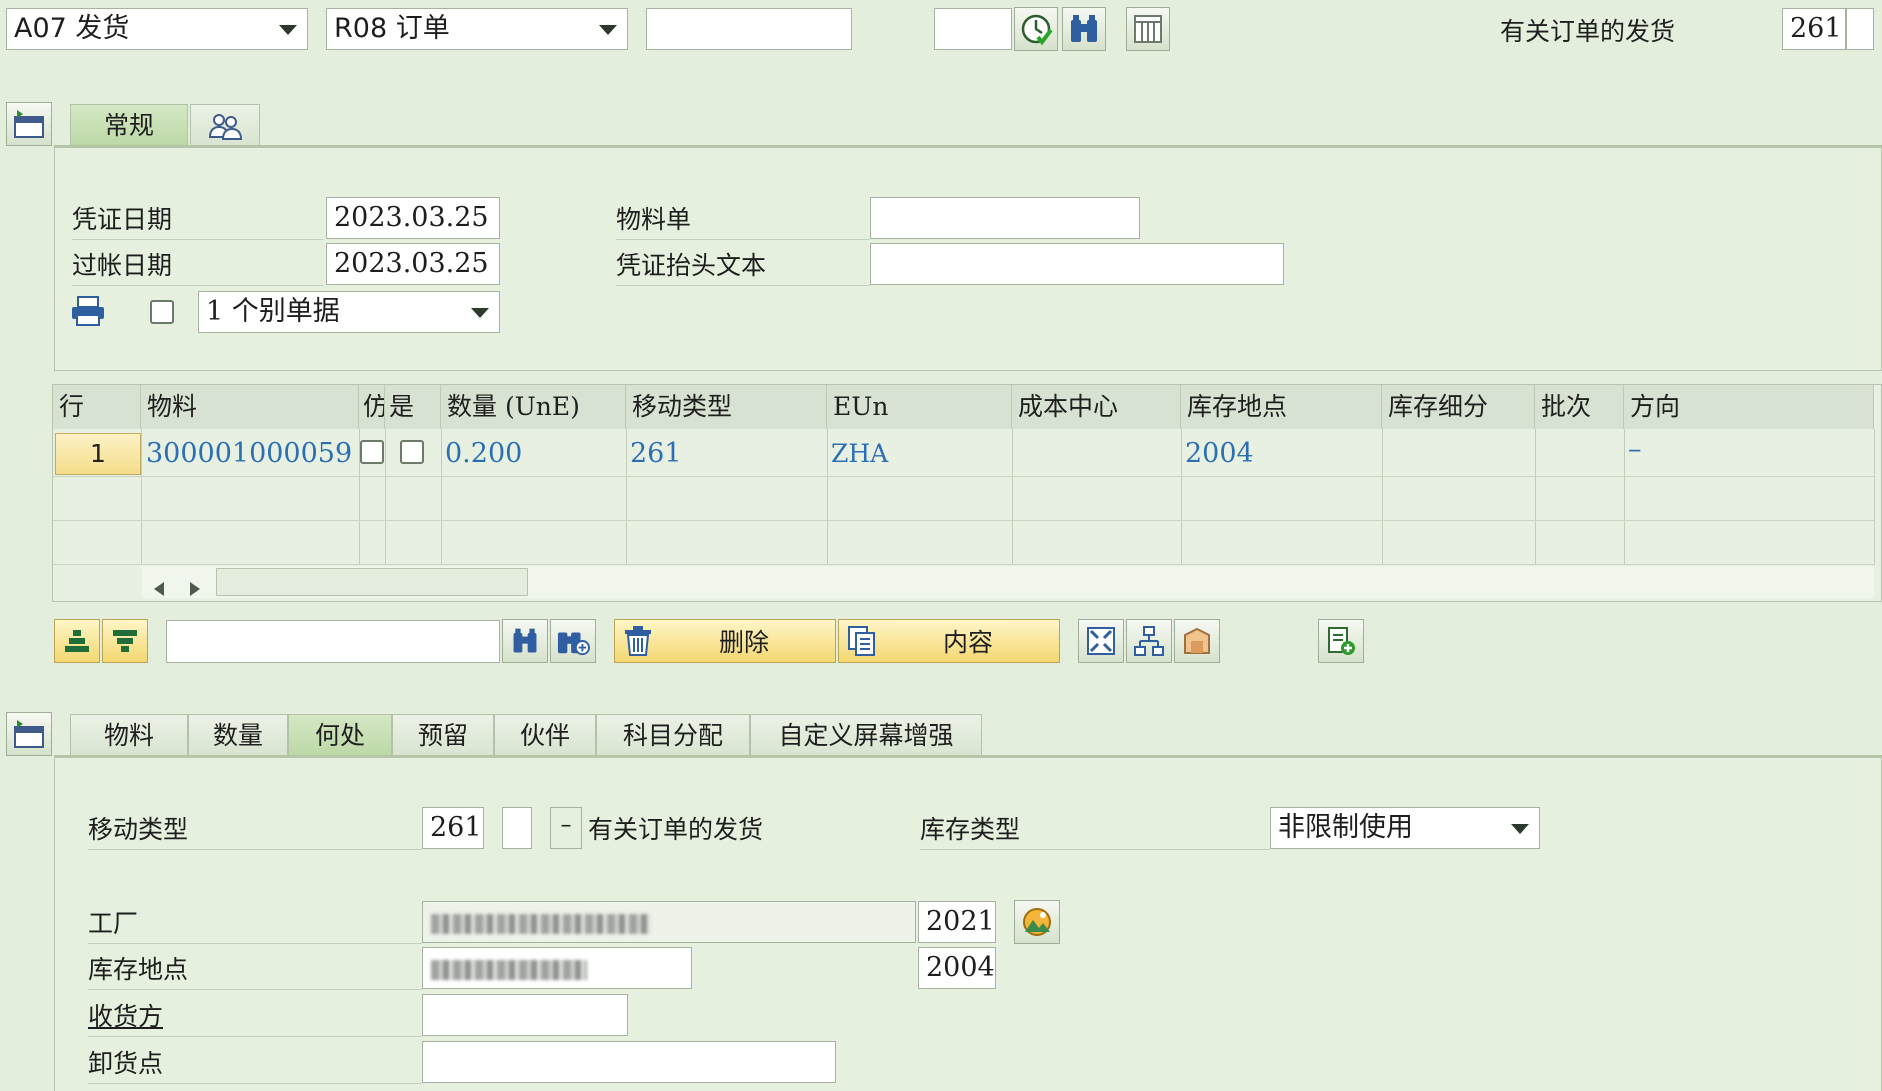  What do you see at coordinates (477, 29) in the screenshot?
I see `reference-select: R08 订单` at bounding box center [477, 29].